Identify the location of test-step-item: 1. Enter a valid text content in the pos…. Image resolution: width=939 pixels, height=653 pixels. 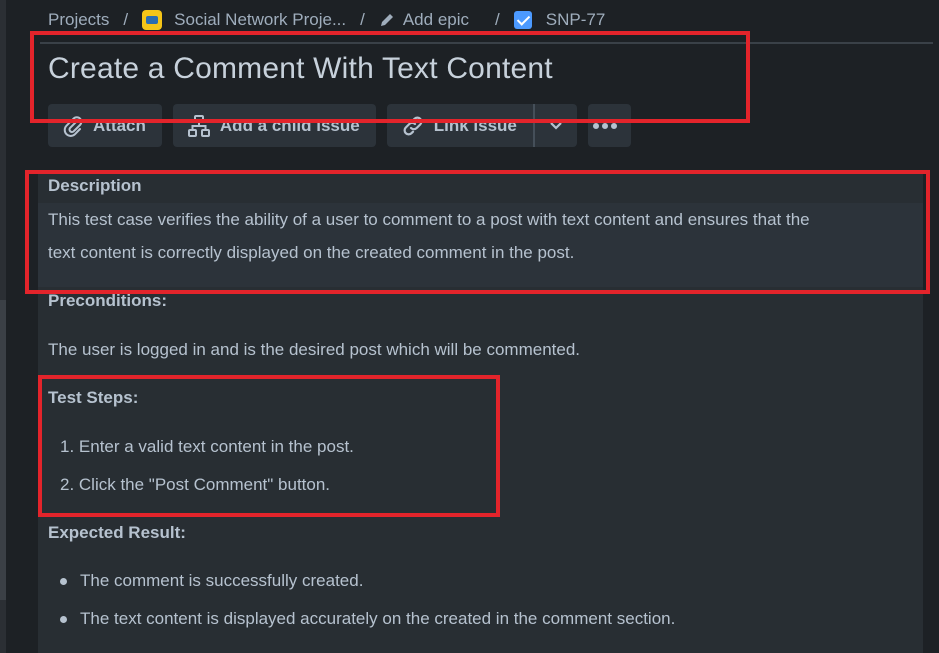
(207, 446).